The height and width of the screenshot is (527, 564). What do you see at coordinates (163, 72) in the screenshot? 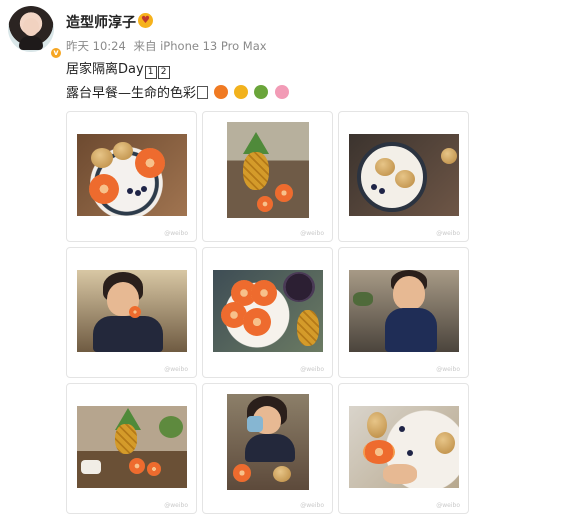
I see `keycap-2-icon: 2` at bounding box center [163, 72].